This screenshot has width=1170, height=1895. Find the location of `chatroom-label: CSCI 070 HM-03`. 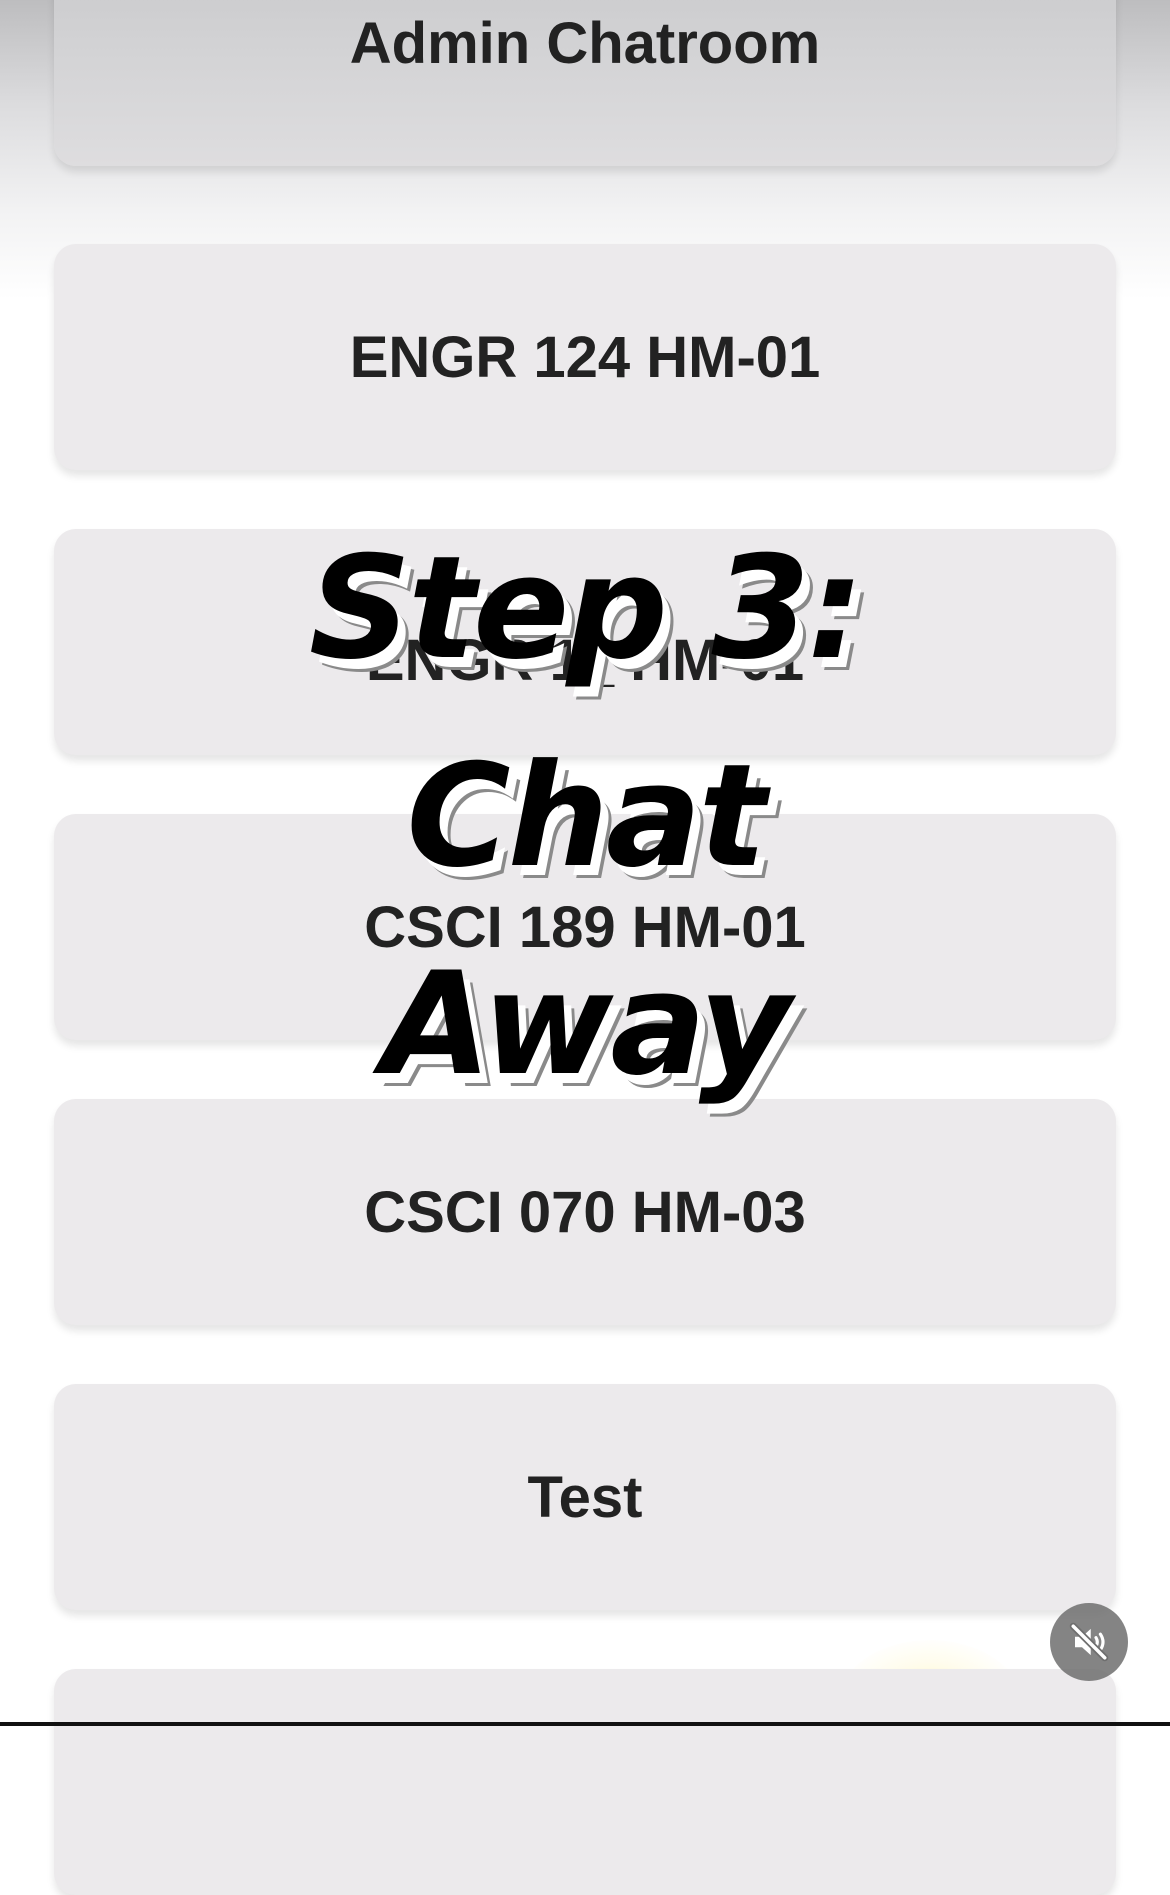

chatroom-label: CSCI 070 HM-03 is located at coordinates (585, 1212).